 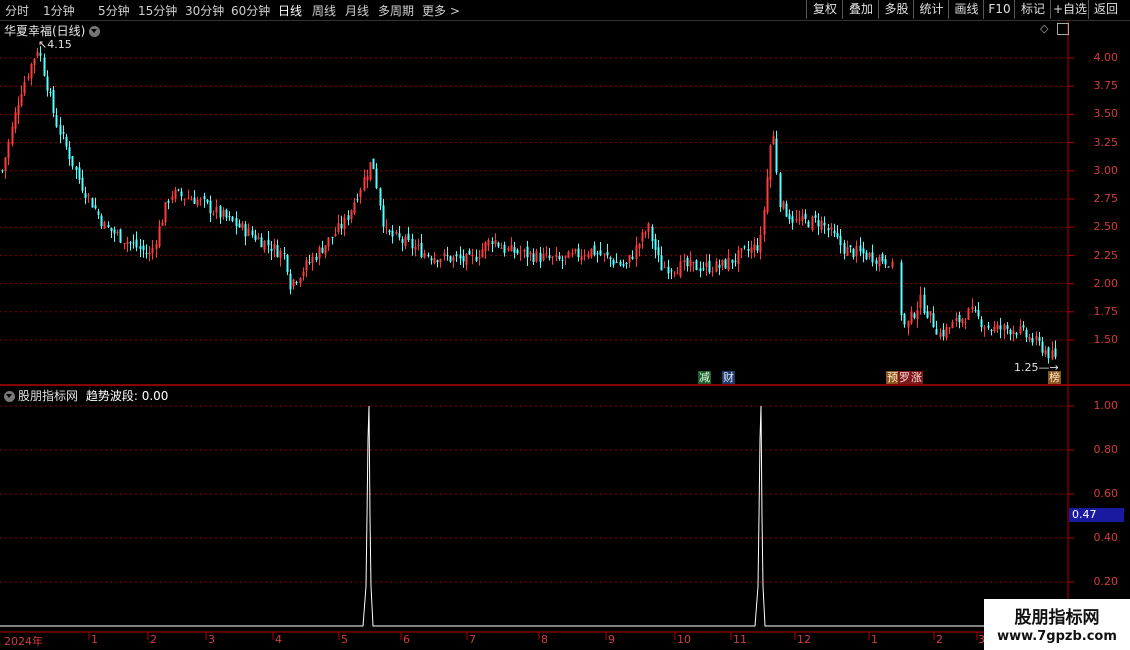 What do you see at coordinates (740, 639) in the screenshot?
I see `x-label-11: 11` at bounding box center [740, 639].